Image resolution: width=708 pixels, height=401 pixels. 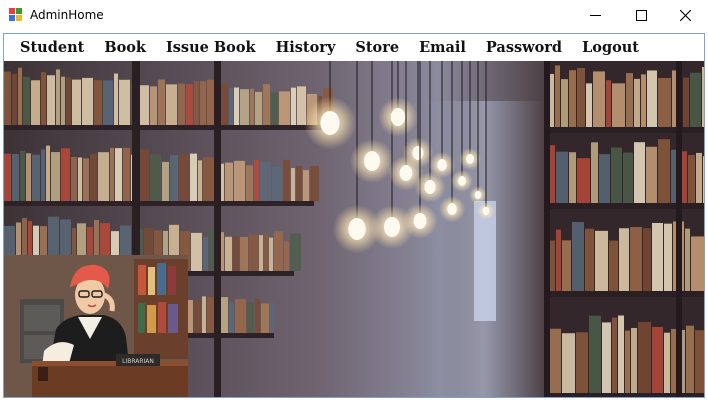 I want to click on menu-item-email: Email, so click(x=442, y=47).